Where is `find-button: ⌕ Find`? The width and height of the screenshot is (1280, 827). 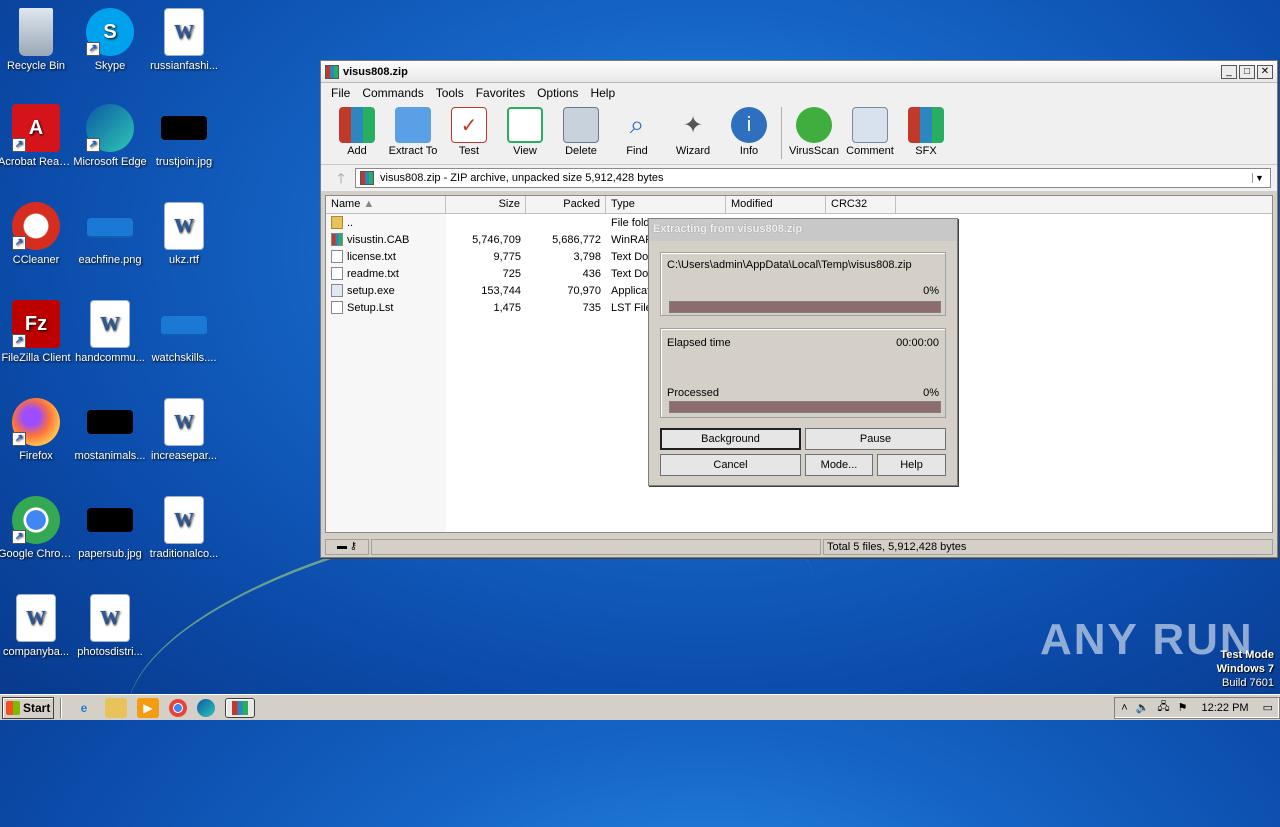 find-button: ⌕ Find is located at coordinates (637, 132).